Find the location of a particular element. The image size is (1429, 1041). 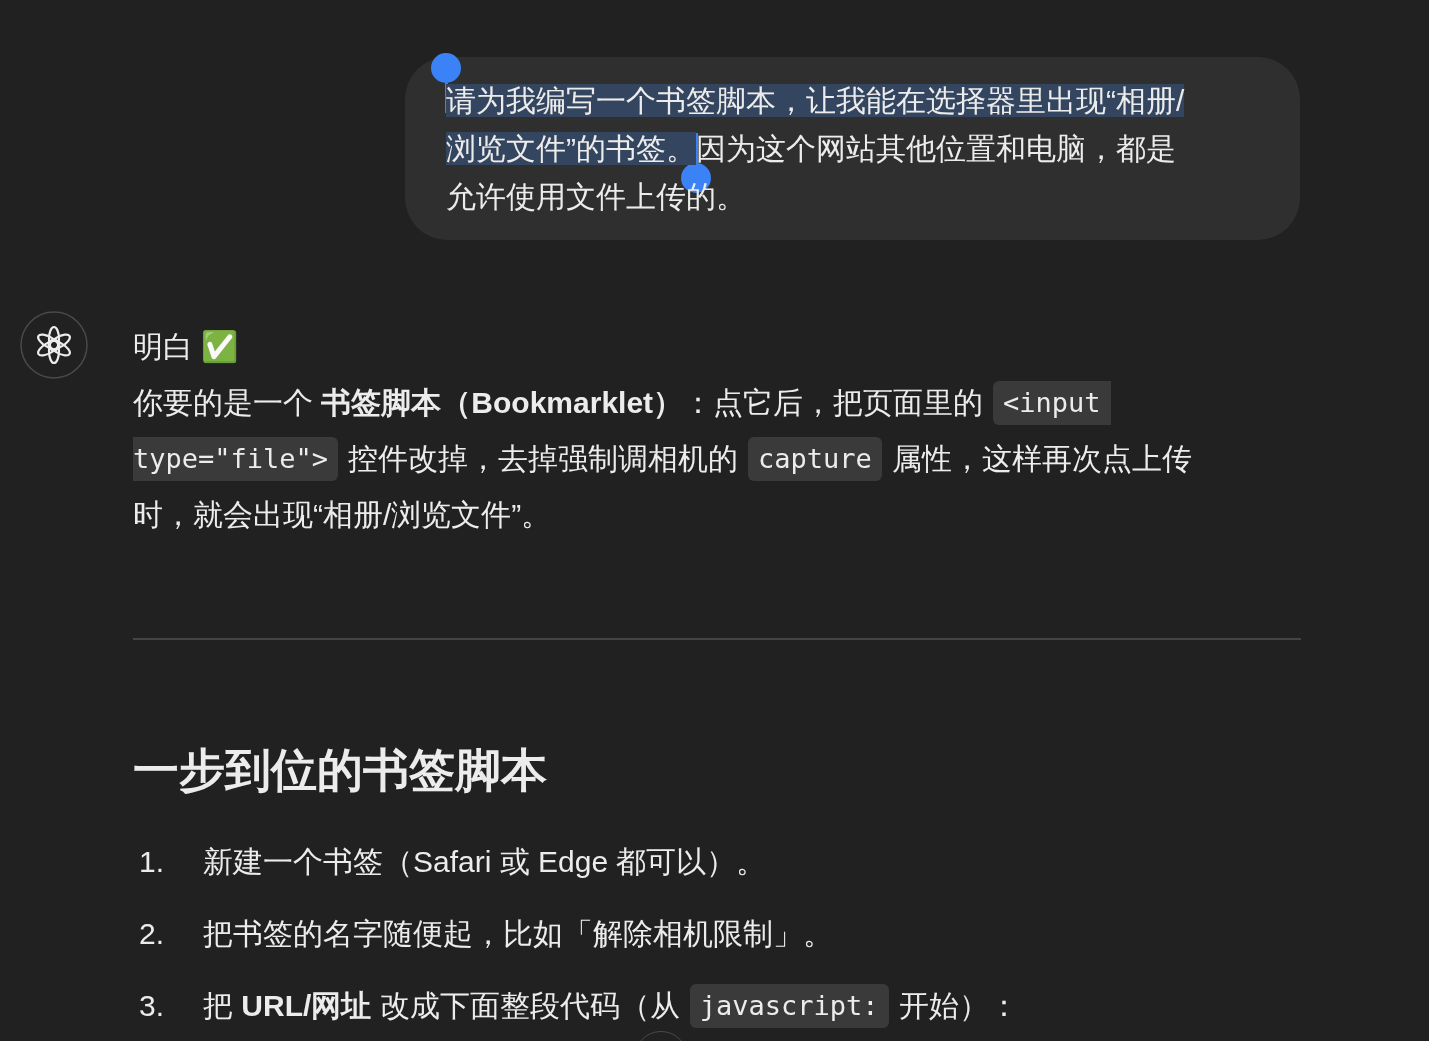

step-text: 开始）： is located at coordinates (958, 1006).